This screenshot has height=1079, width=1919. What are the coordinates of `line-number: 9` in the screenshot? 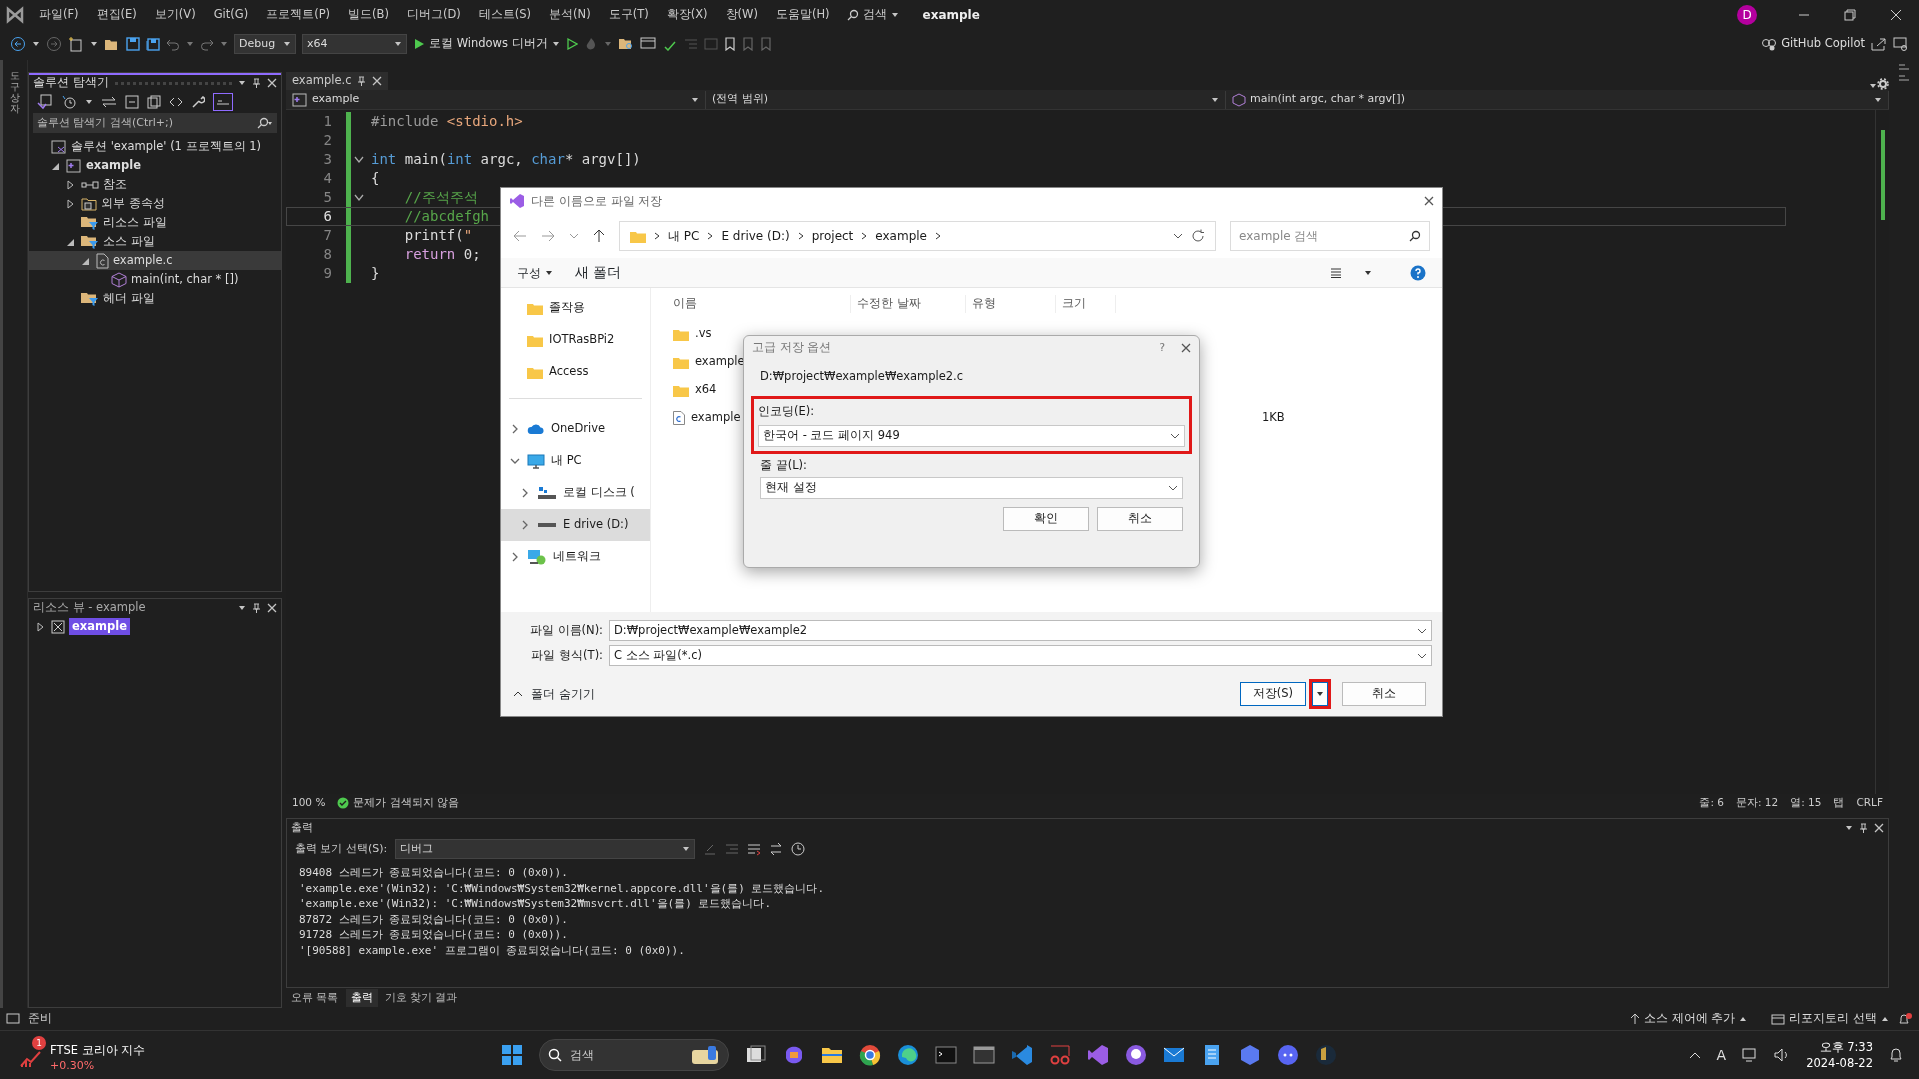 It's located at (327, 273).